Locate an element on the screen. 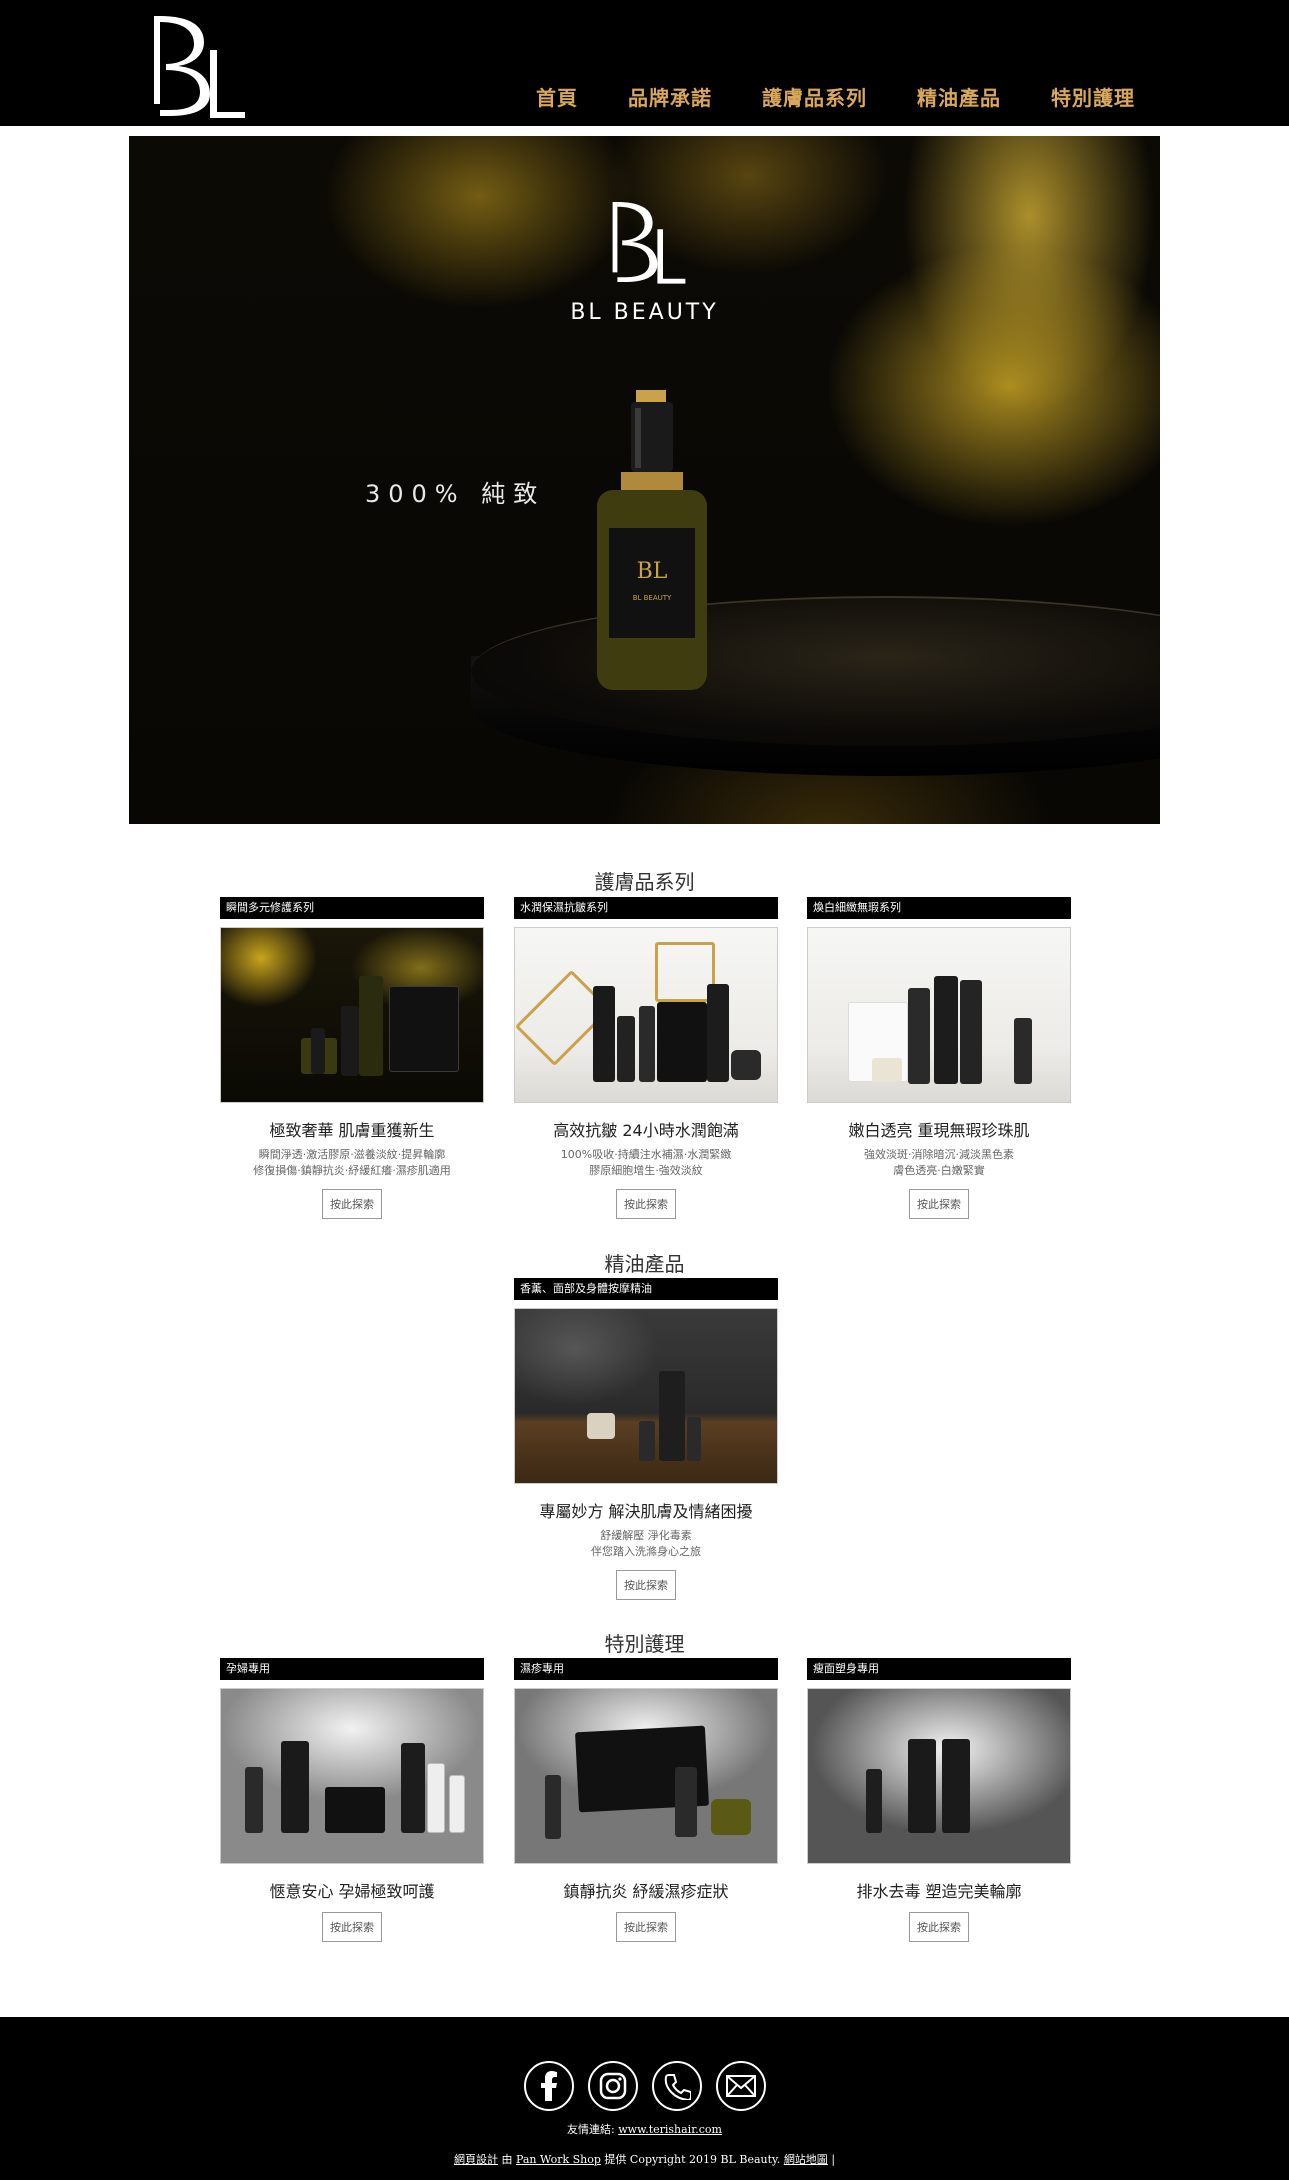  card-category-bar: 水潤保濕抗皺系列 is located at coordinates (646, 908).